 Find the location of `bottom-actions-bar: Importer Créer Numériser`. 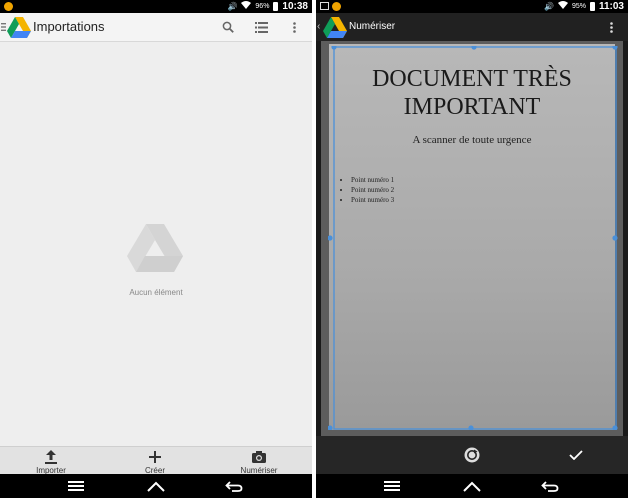

bottom-actions-bar: Importer Créer Numériser is located at coordinates (156, 460).